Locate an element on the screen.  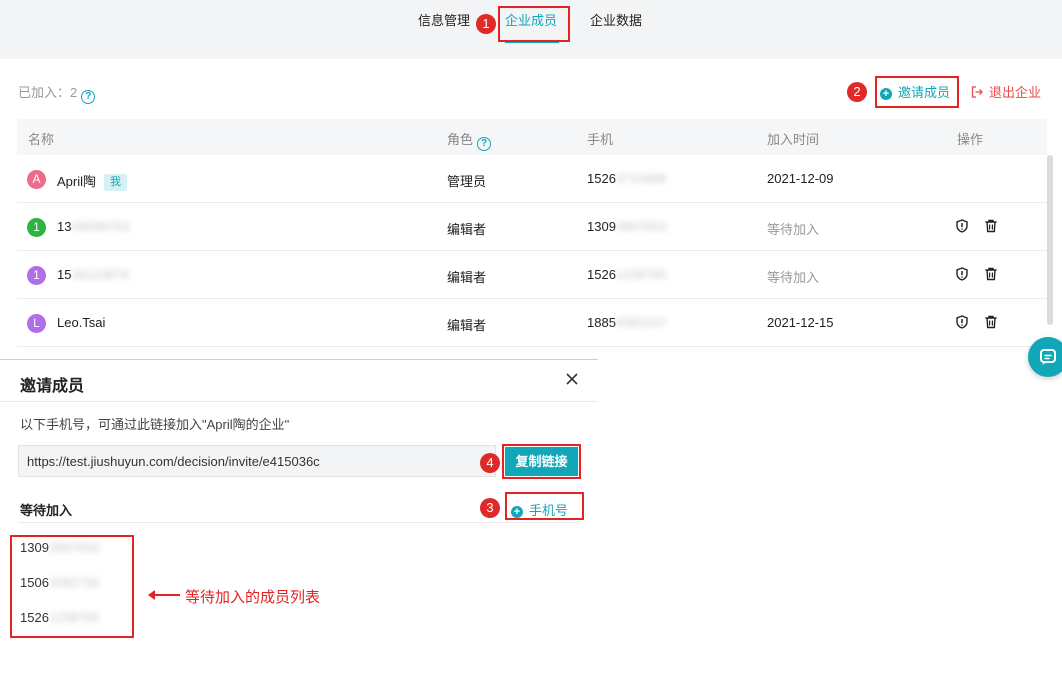
dialog-title: 邀请成员 is located at coordinates (52, 386).